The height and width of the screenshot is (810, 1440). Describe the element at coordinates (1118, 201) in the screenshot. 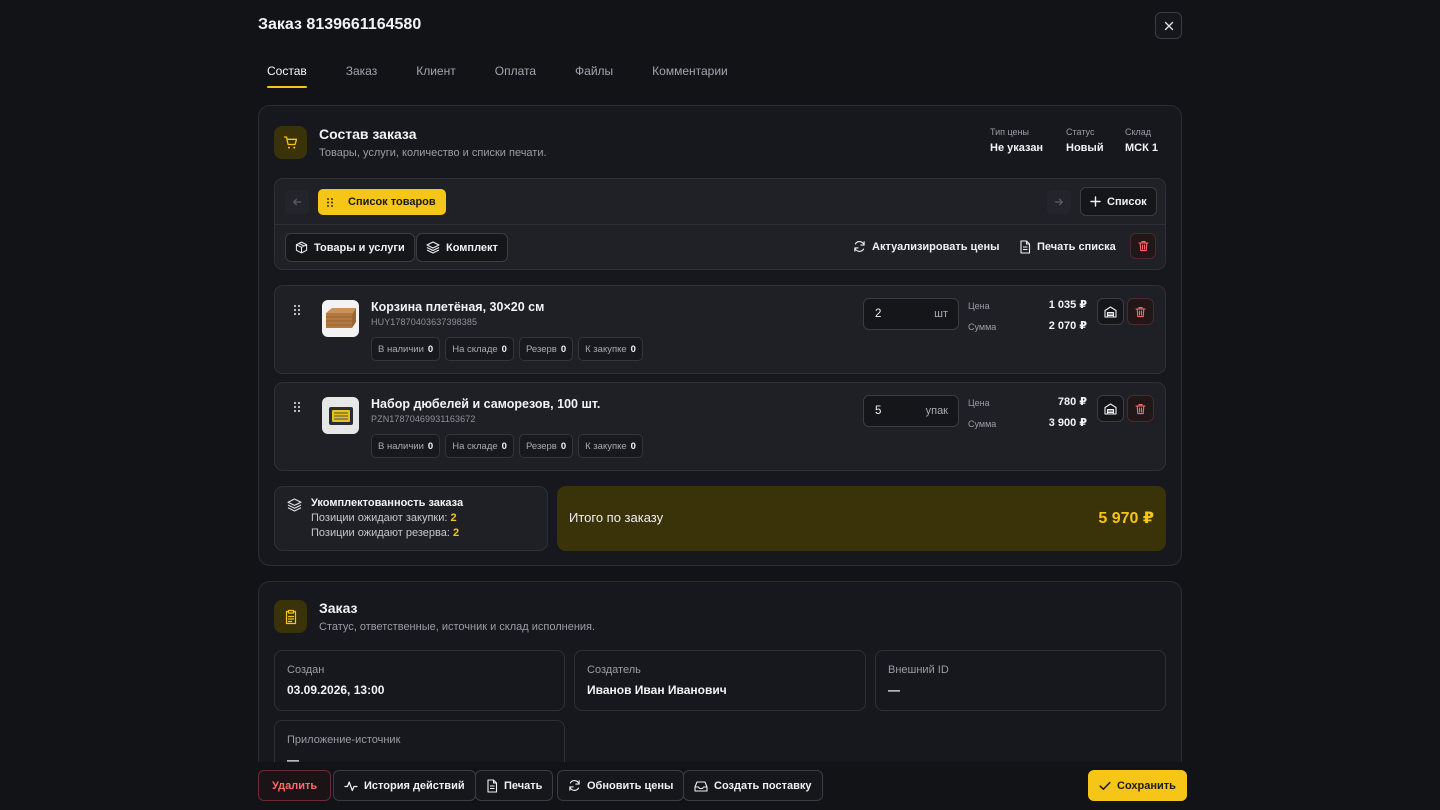

I see `add-list-button: Список` at that location.